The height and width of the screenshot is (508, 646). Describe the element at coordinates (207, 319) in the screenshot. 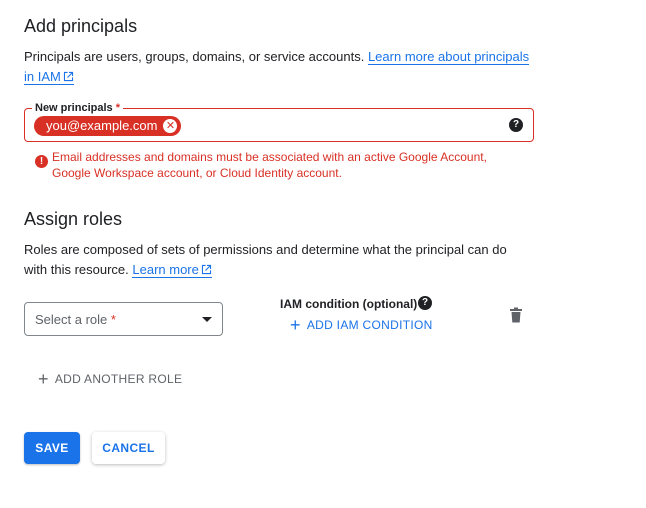

I see `dropdown-icon` at that location.